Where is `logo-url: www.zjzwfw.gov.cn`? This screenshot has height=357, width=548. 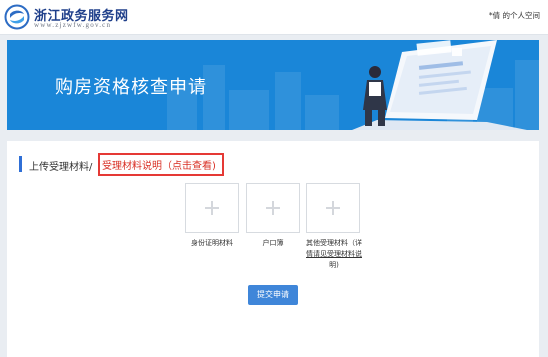
logo-url: www.zjzwfw.gov.cn is located at coordinates (73, 25).